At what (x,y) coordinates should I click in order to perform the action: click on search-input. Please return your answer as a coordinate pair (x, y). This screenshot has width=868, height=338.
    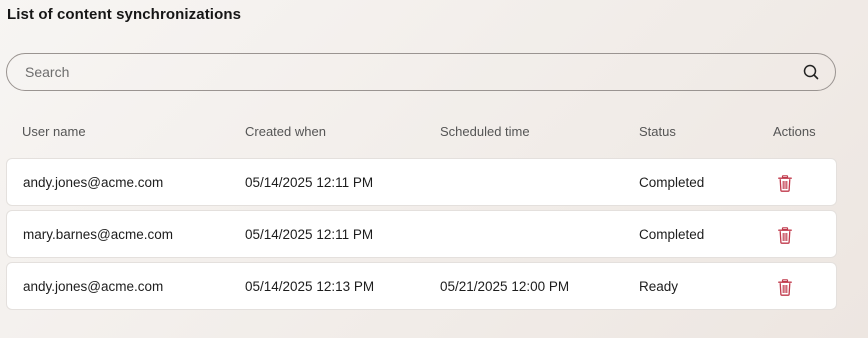
    Looking at the image, I should click on (404, 72).